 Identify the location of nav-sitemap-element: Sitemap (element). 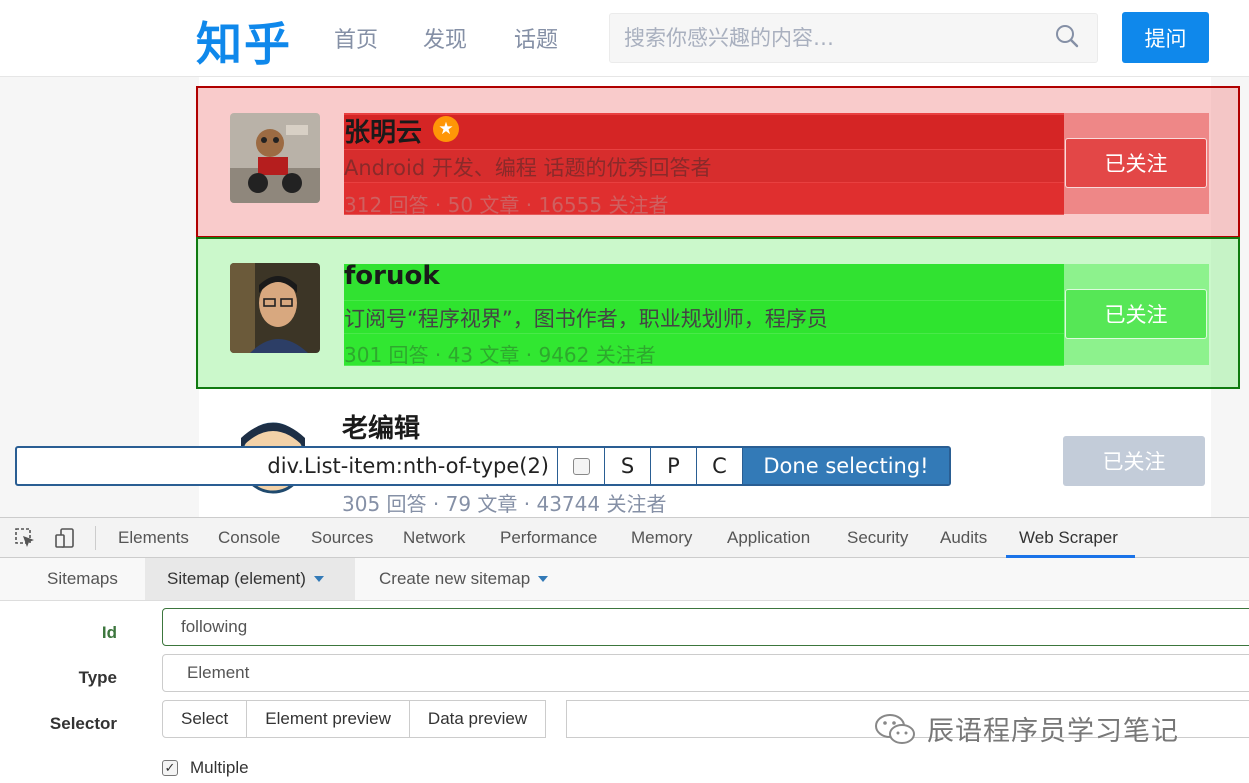
(250, 579).